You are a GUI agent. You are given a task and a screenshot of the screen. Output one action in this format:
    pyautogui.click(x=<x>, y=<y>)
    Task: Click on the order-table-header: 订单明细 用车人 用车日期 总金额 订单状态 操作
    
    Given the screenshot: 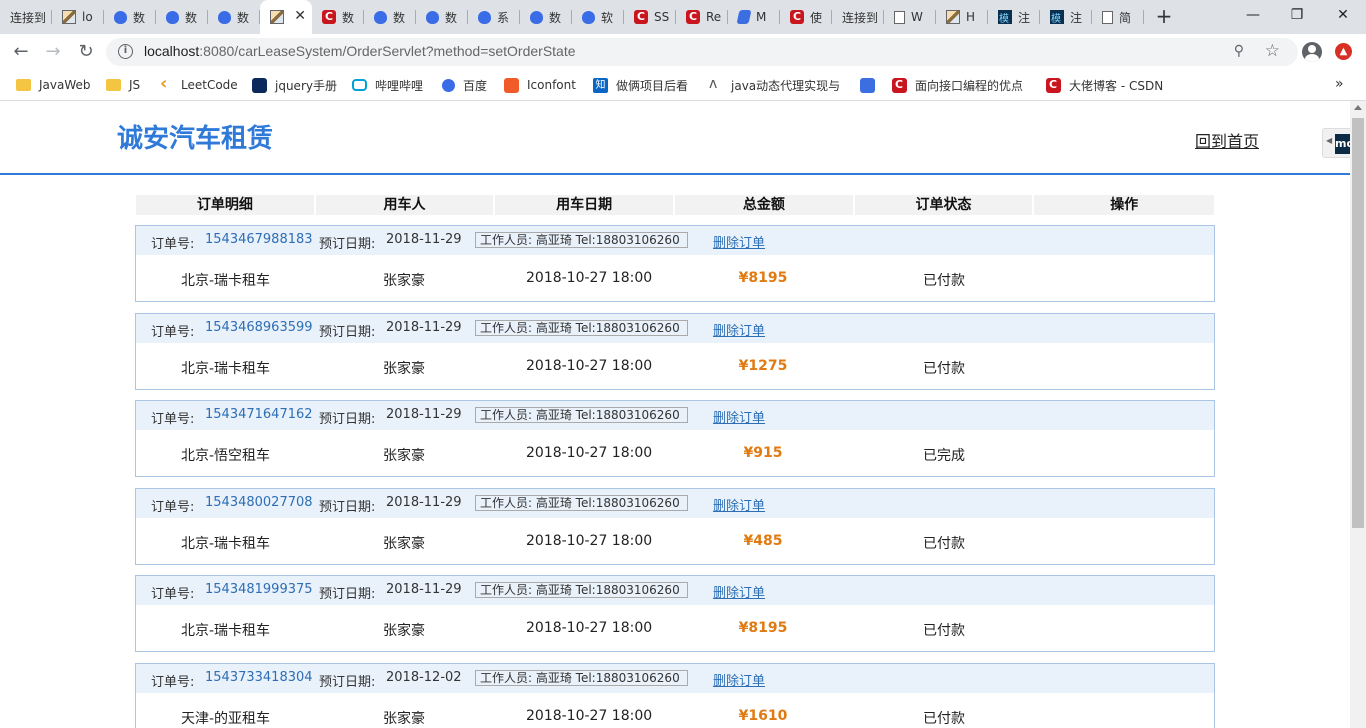 What is the action you would take?
    pyautogui.click(x=675, y=205)
    